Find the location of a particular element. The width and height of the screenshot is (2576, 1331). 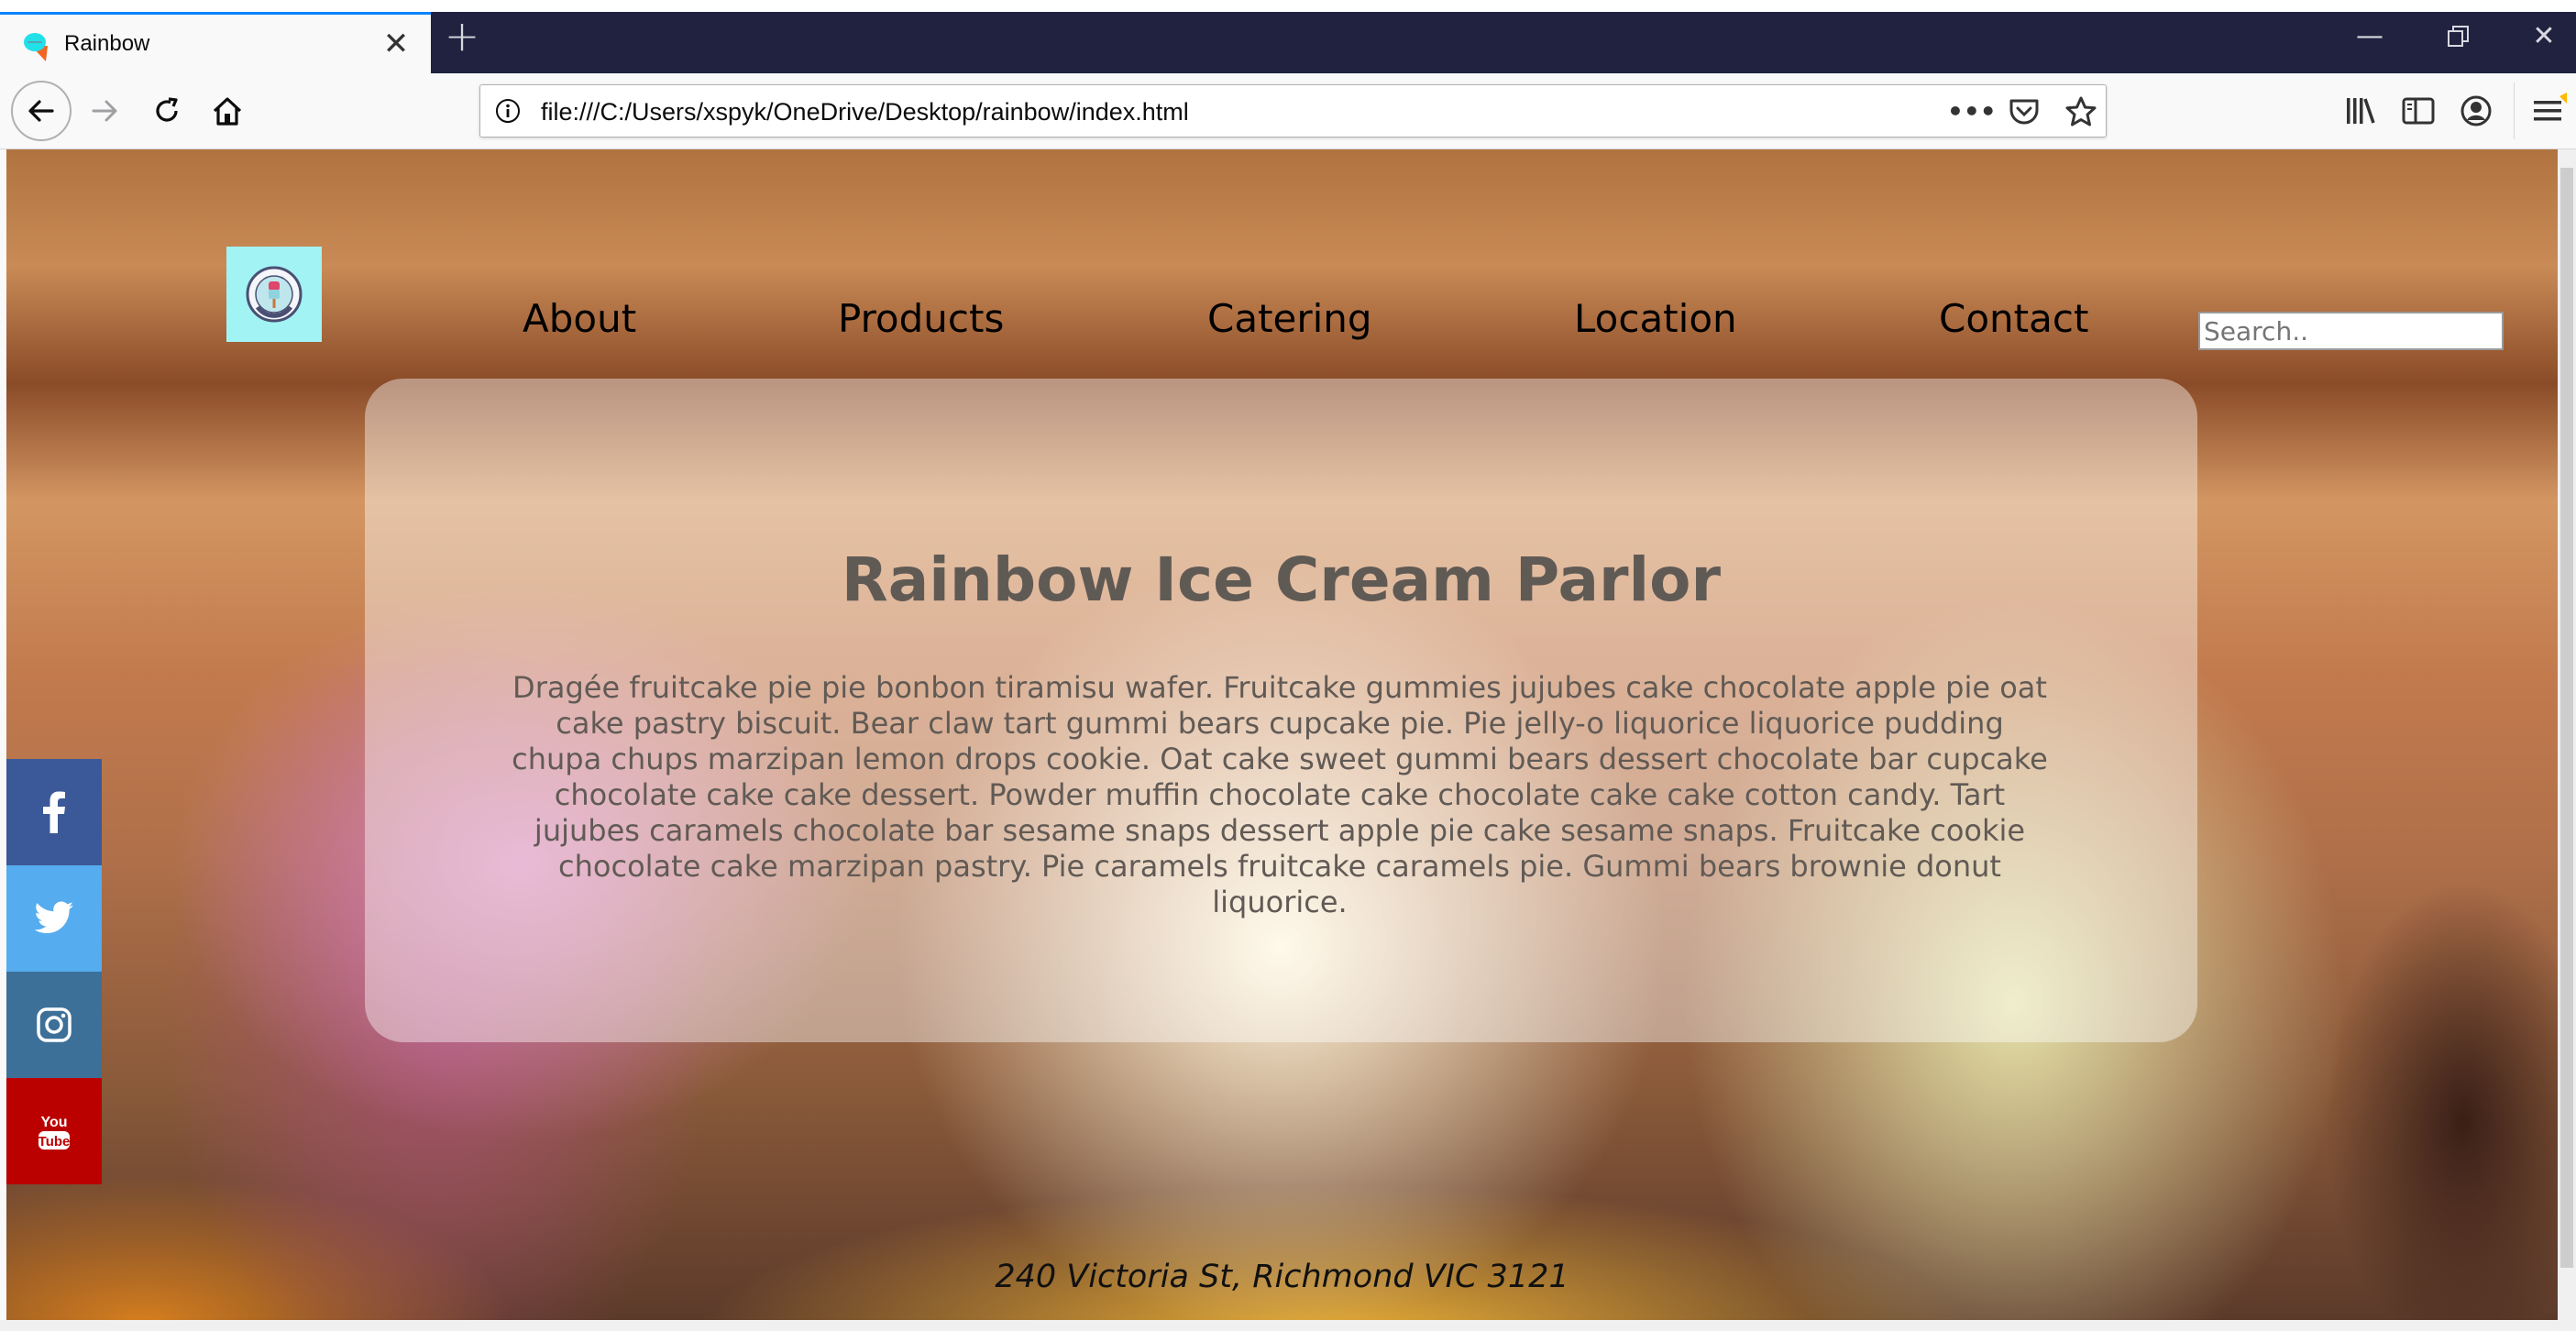

search-input is located at coordinates (2351, 331).